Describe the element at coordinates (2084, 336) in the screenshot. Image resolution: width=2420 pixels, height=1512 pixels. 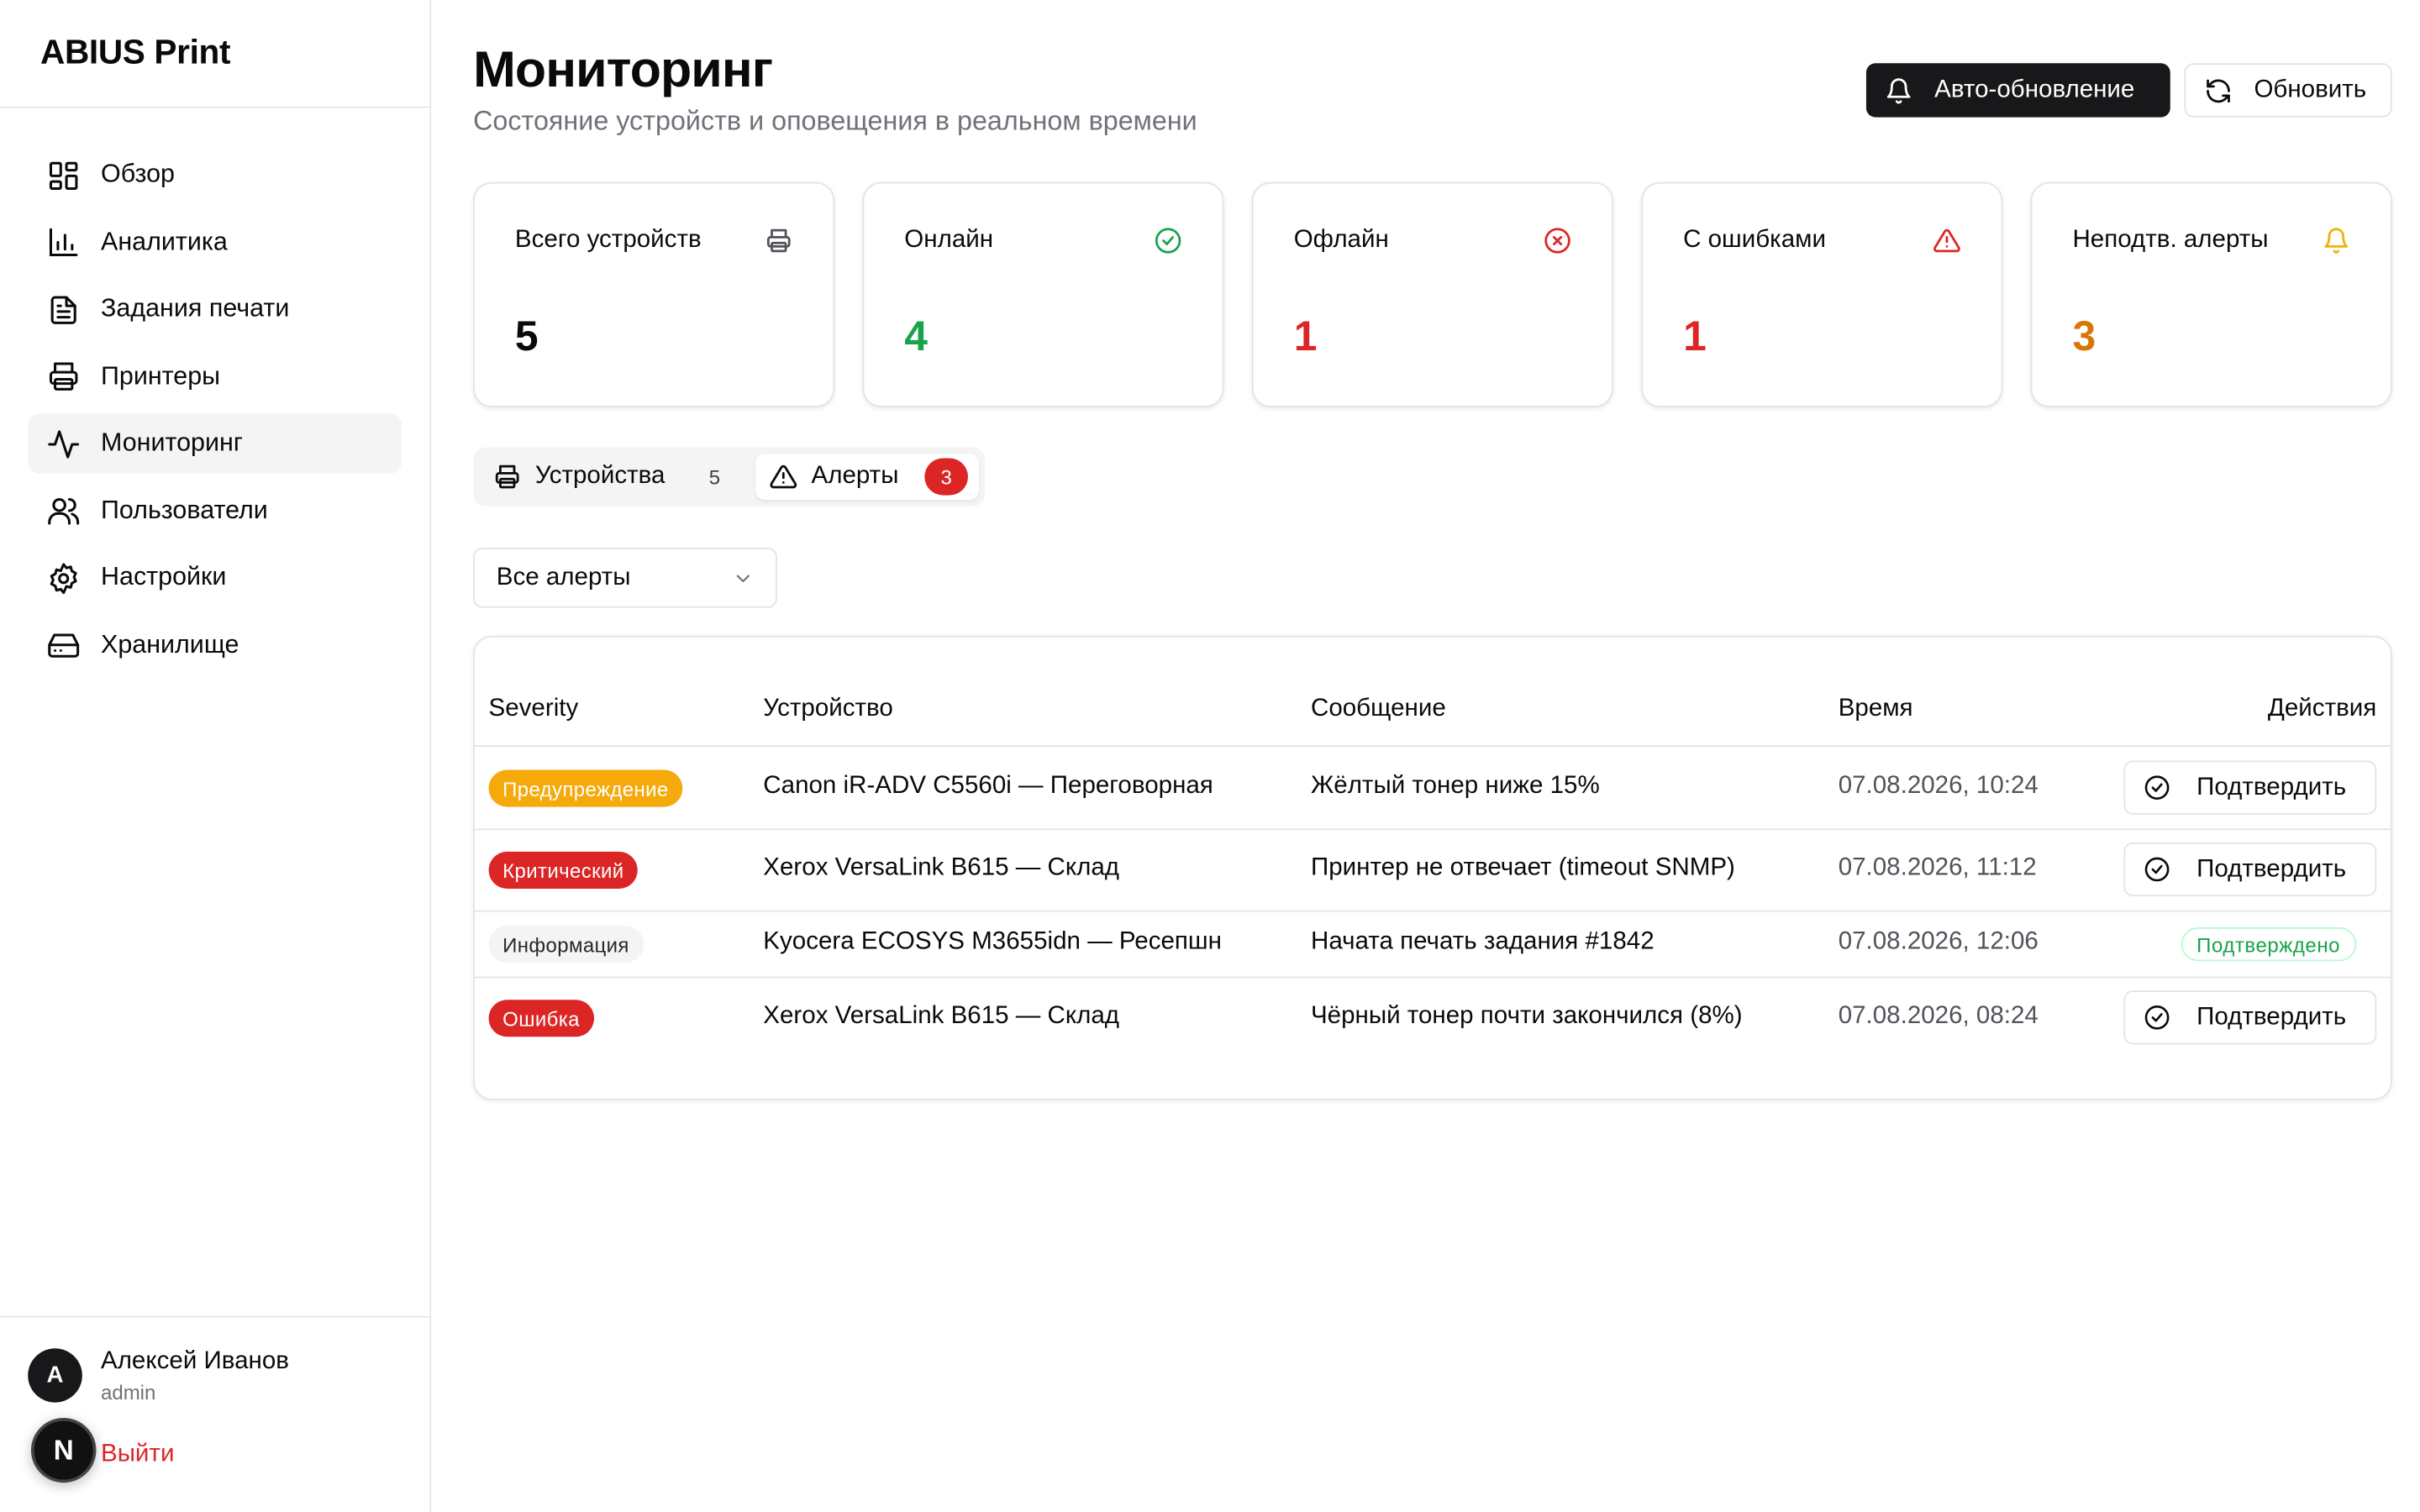
I see `stat-value: 3` at that location.